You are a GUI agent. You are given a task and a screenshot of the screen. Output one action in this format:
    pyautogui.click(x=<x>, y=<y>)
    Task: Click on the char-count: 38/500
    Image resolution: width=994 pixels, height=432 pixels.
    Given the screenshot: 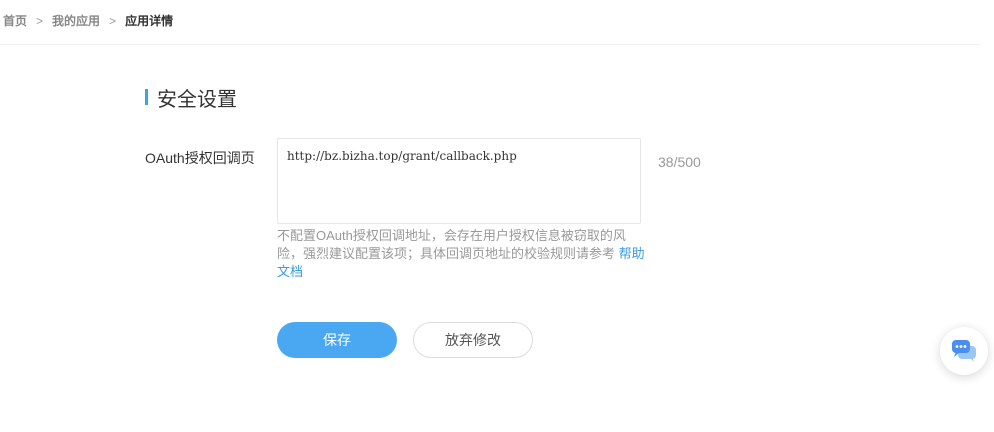 What is the action you would take?
    pyautogui.click(x=679, y=162)
    